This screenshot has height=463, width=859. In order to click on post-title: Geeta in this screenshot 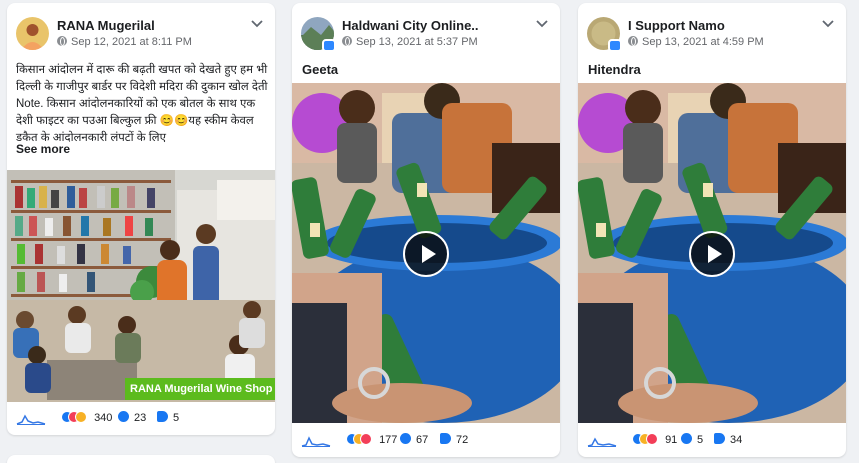, I will do `click(320, 69)`.